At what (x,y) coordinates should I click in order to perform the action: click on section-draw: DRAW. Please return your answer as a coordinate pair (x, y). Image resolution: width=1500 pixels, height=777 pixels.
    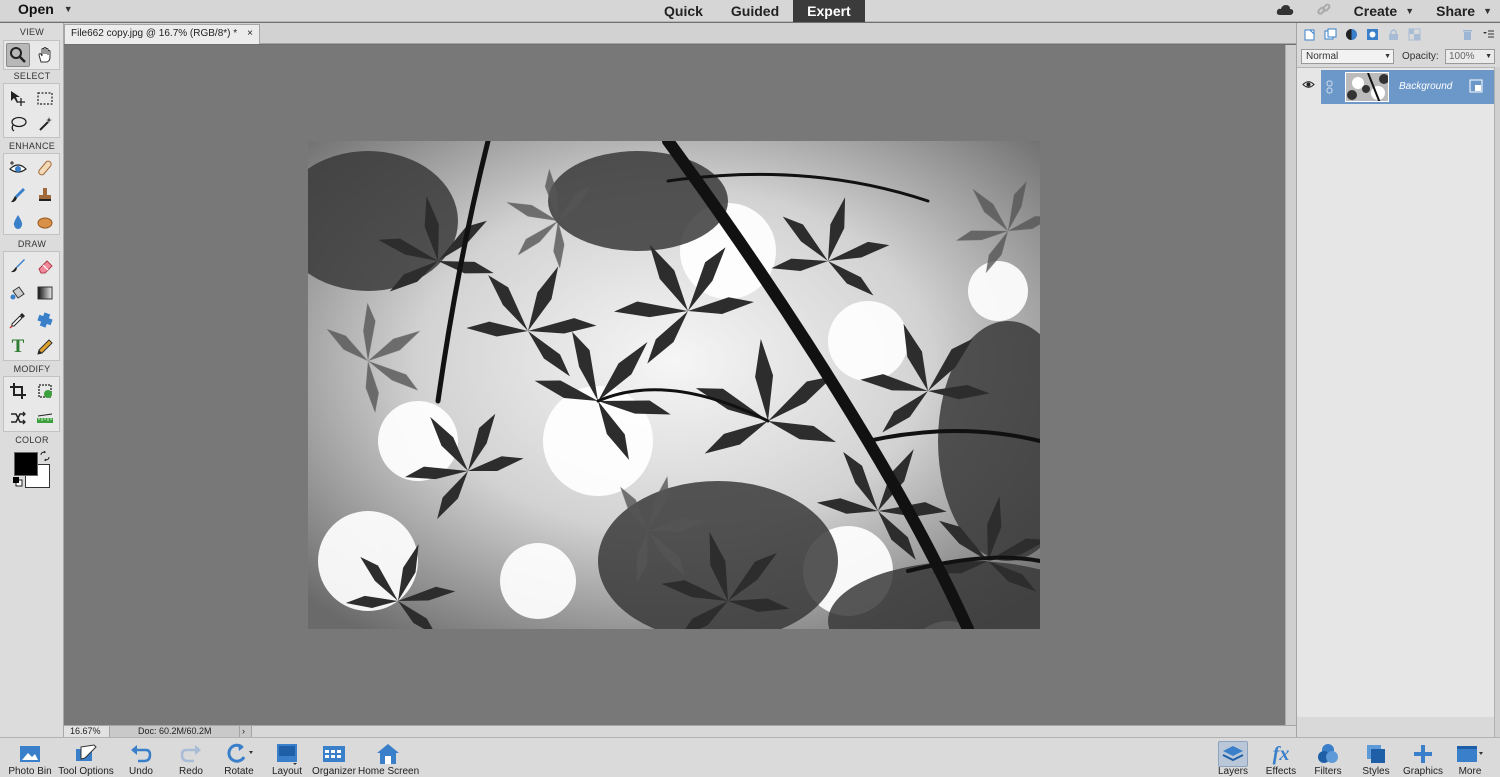
    Looking at the image, I should click on (32, 244).